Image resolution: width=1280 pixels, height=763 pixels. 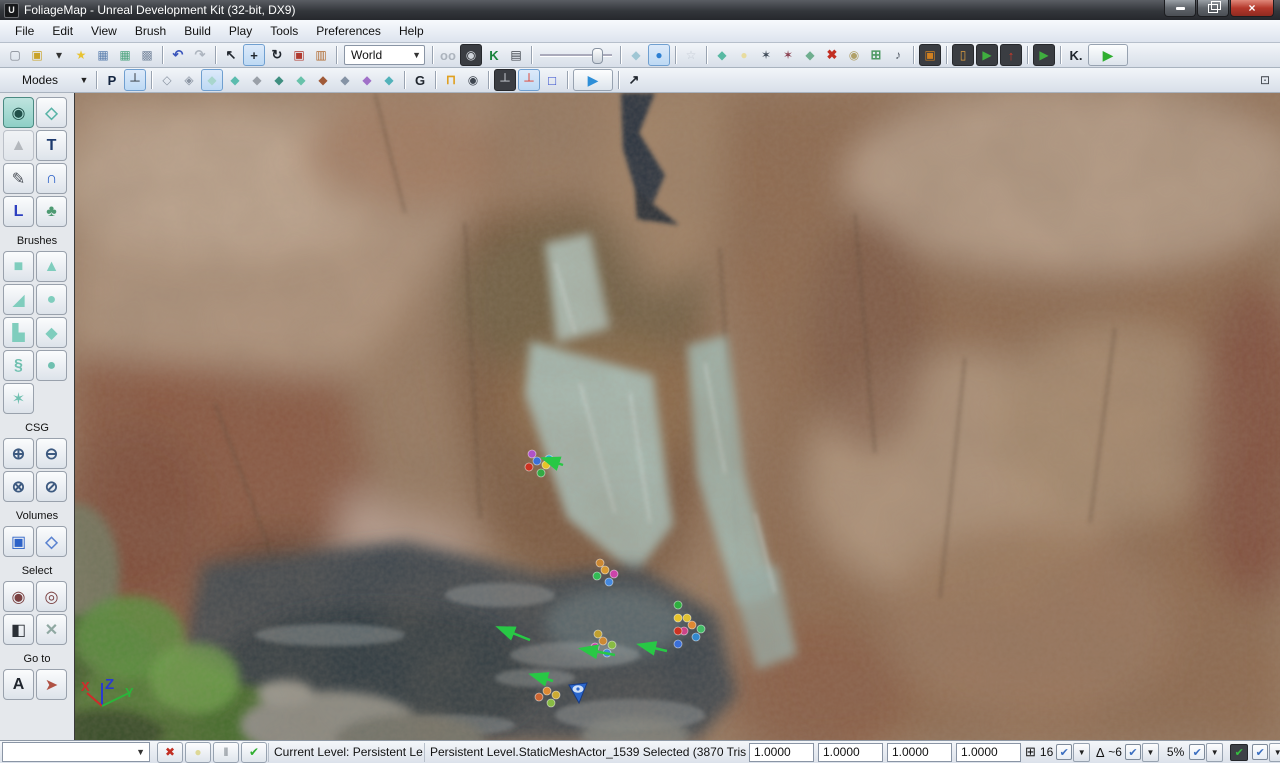 What do you see at coordinates (722, 55) in the screenshot?
I see `build-geometry-icon: ◆` at bounding box center [722, 55].